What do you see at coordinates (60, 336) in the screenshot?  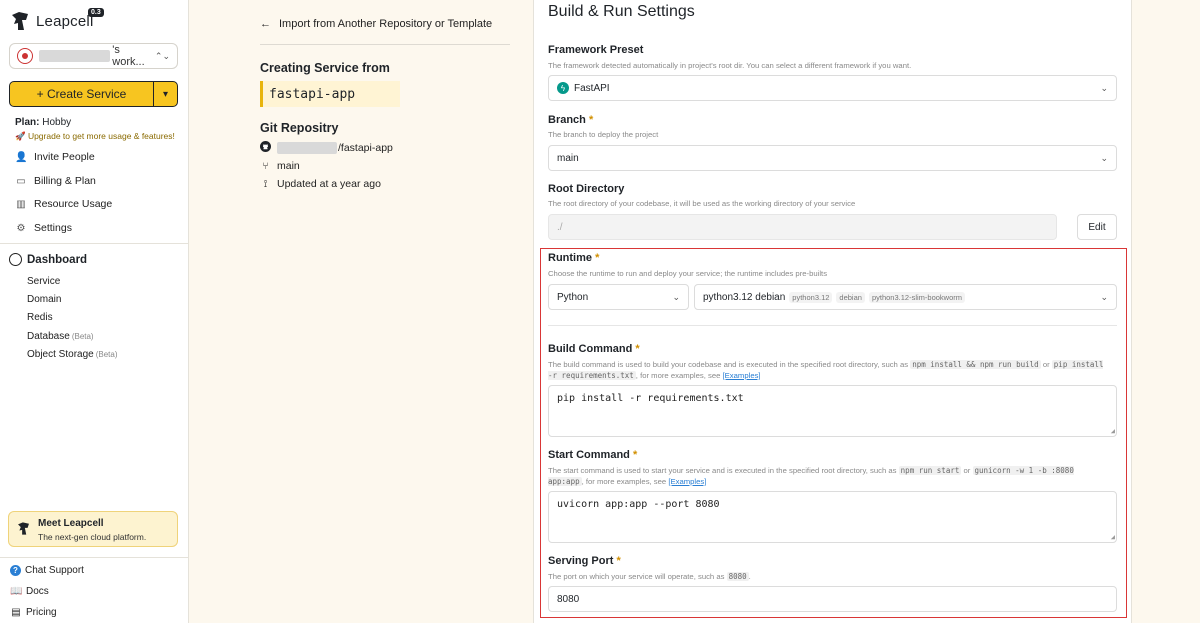 I see `sidebar-item-database: Database (Beta)` at bounding box center [60, 336].